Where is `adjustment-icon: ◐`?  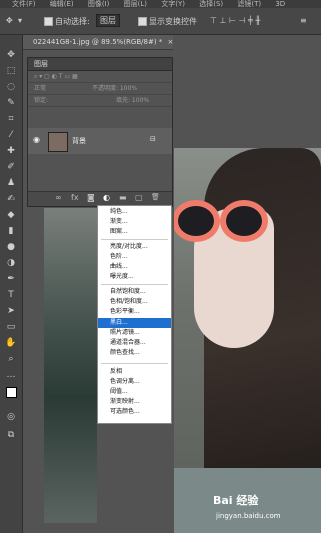
adjustment-icon: ◐ is located at coordinates (106, 197).